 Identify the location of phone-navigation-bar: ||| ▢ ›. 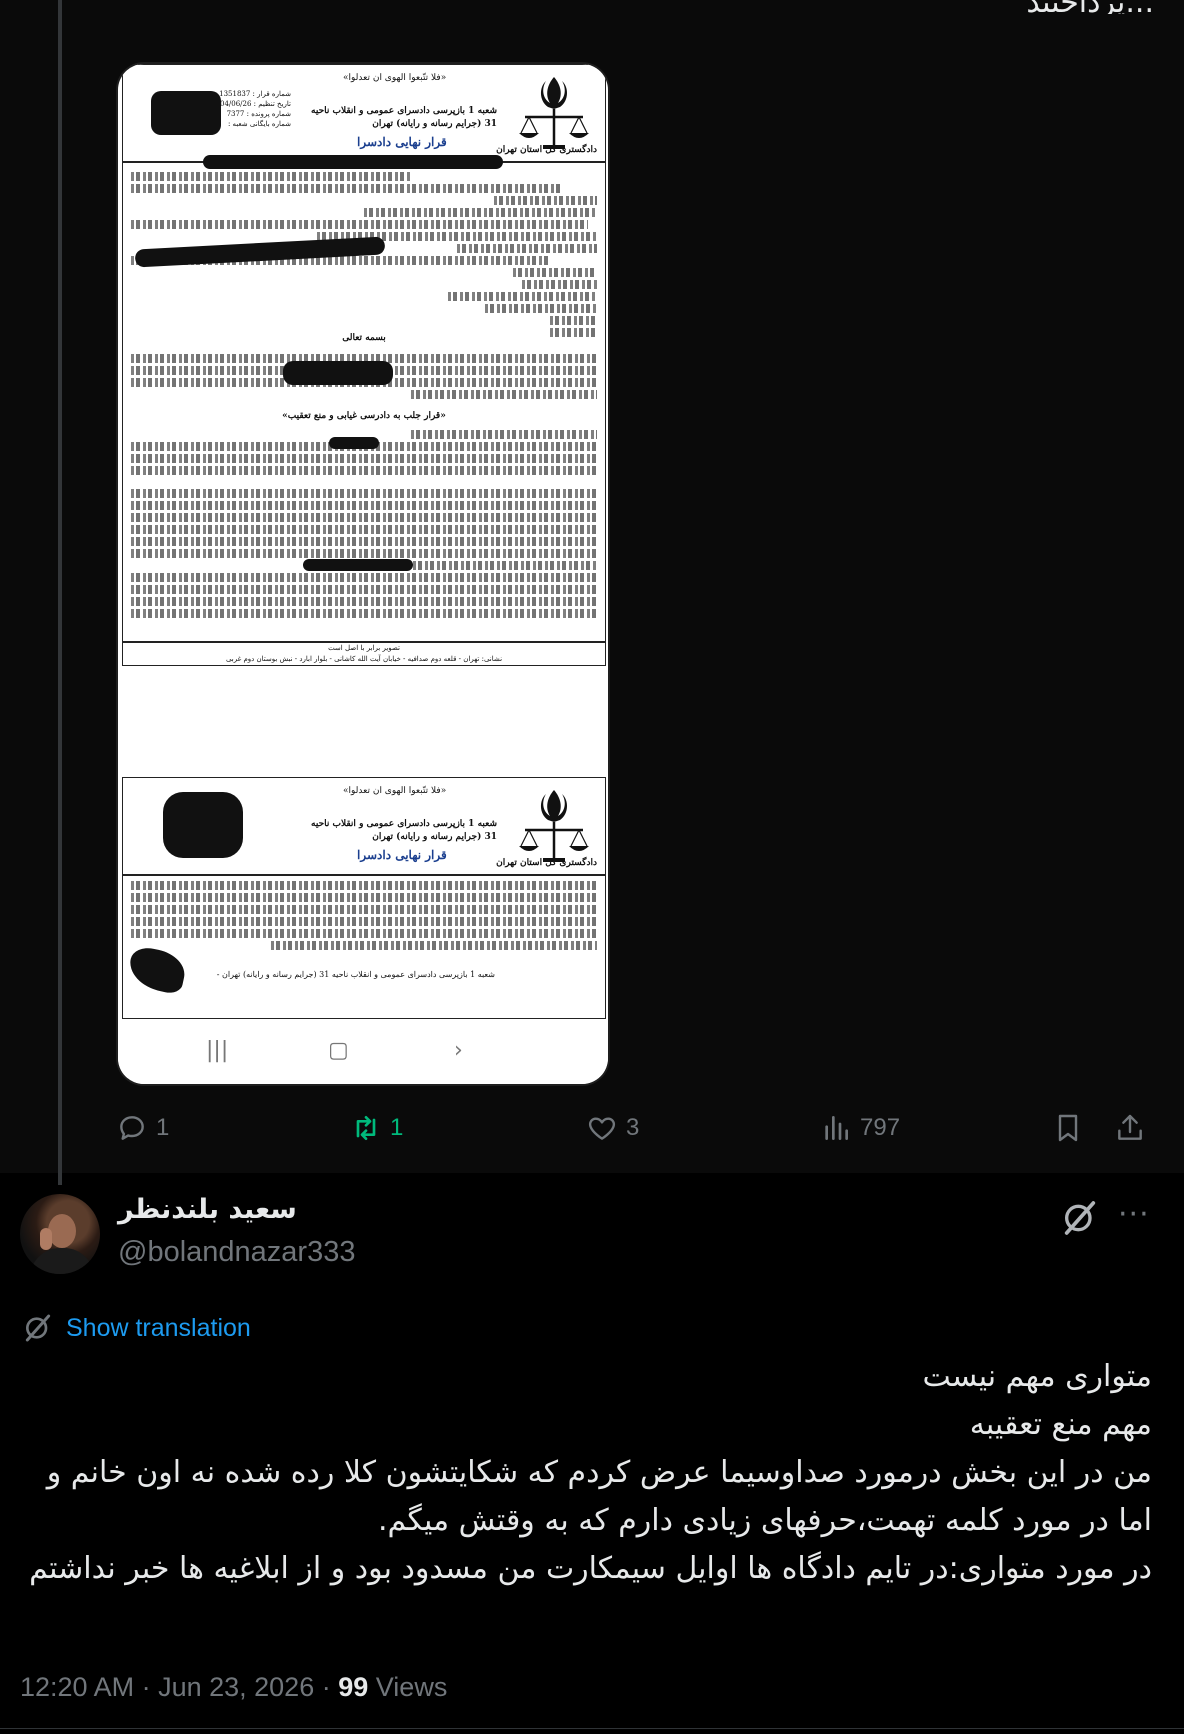
(363, 1052).